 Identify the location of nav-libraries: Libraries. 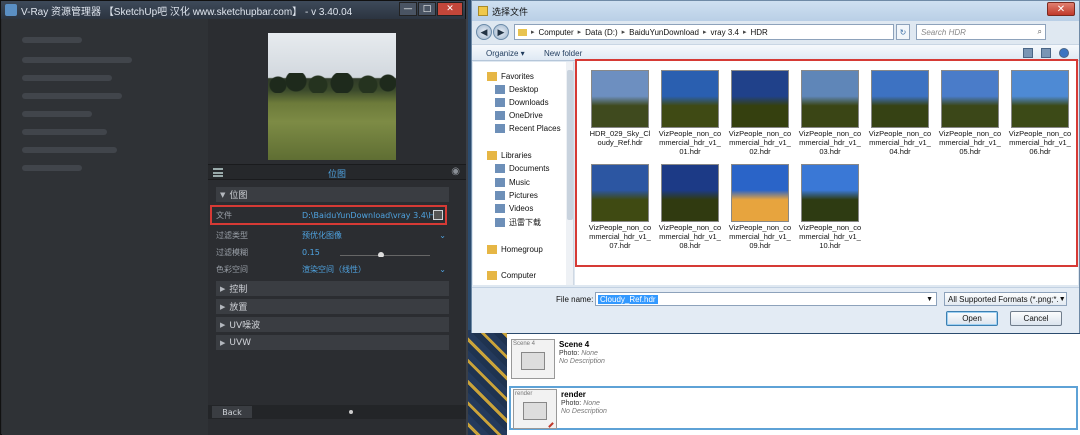
(509, 155).